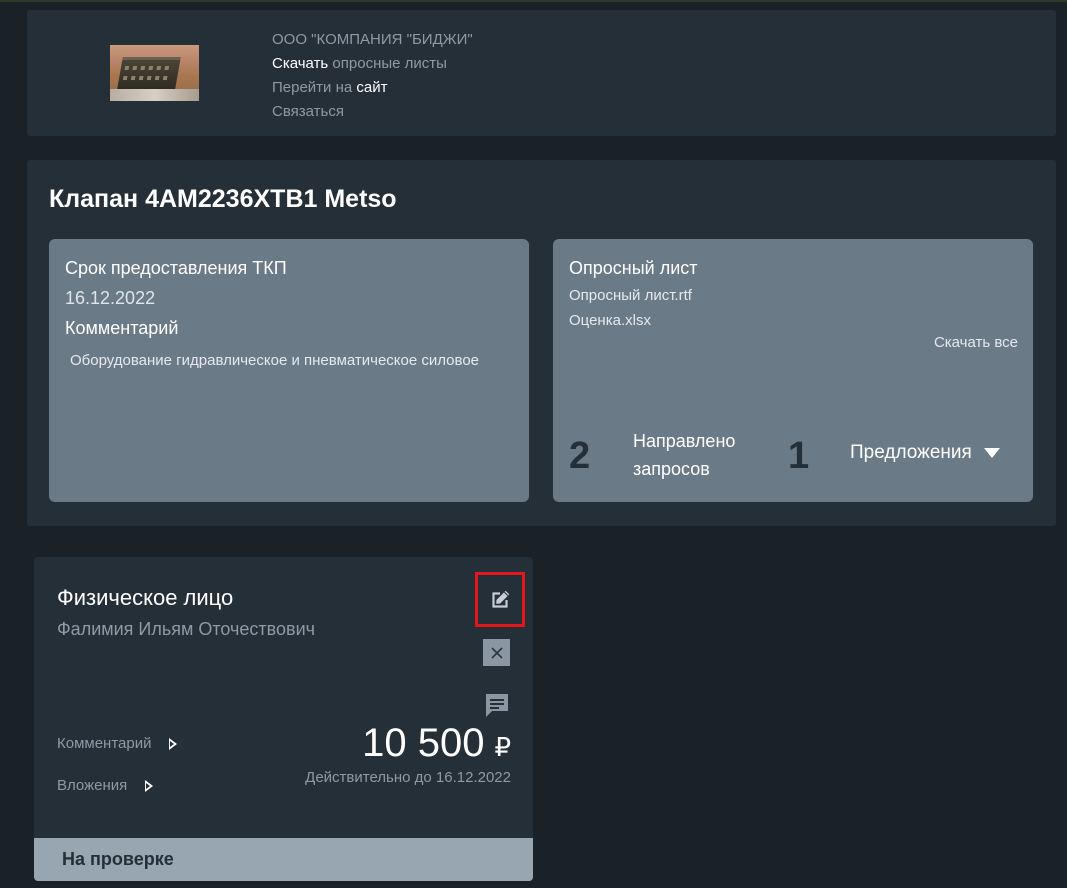  I want to click on sent-count: 2, so click(580, 456).